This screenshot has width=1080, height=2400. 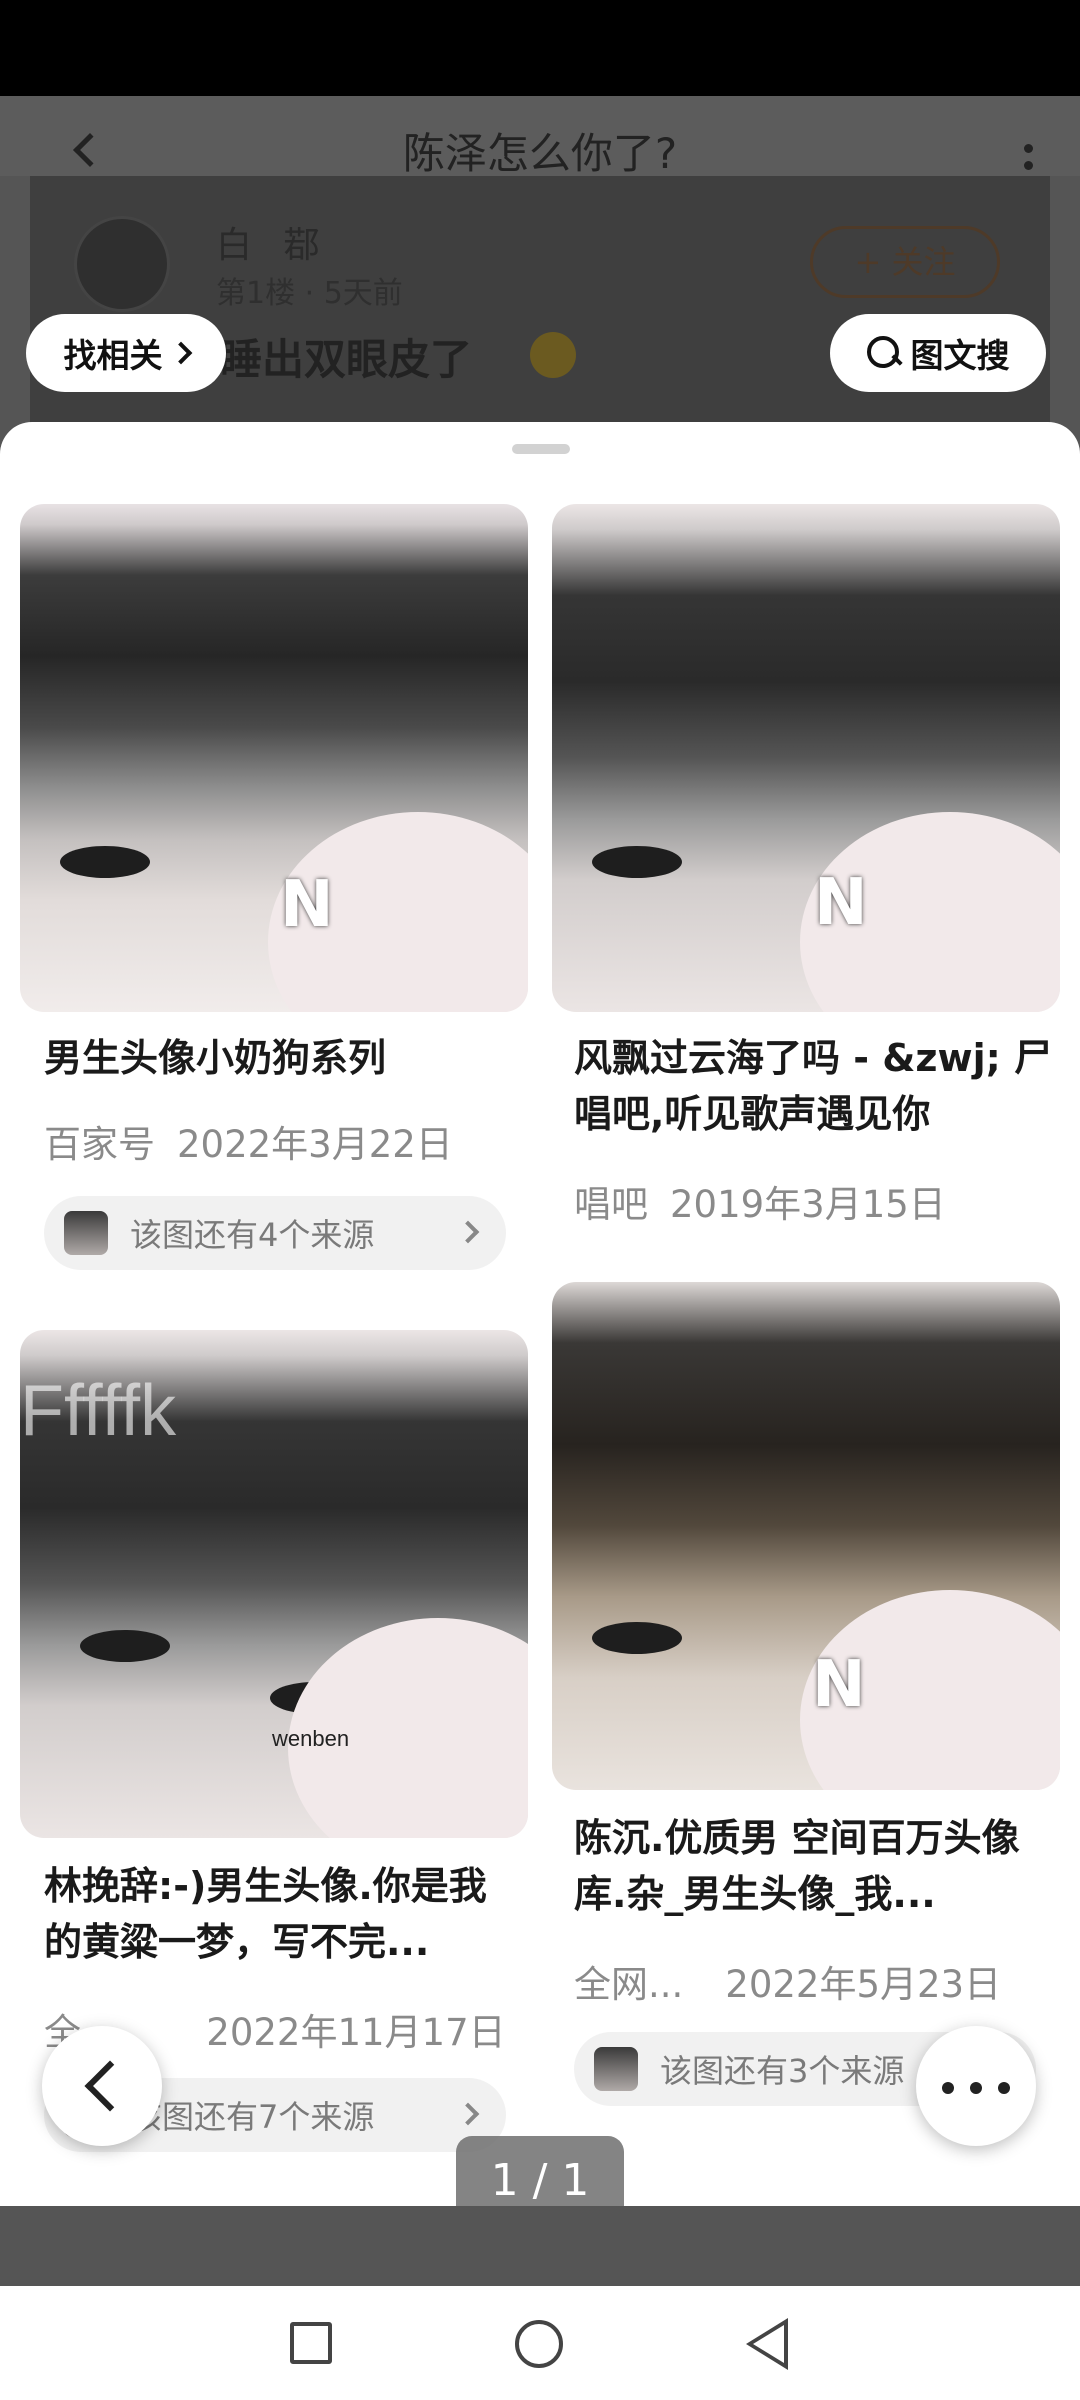 I want to click on image-text-search-label: 图文搜, so click(x=960, y=355).